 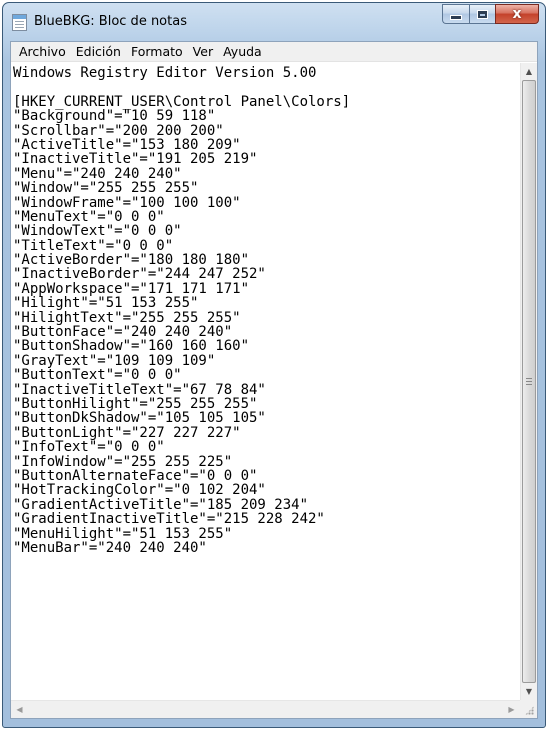 I want to click on text-line: "ButtonHilight"="255 255 255", so click(x=265, y=404).